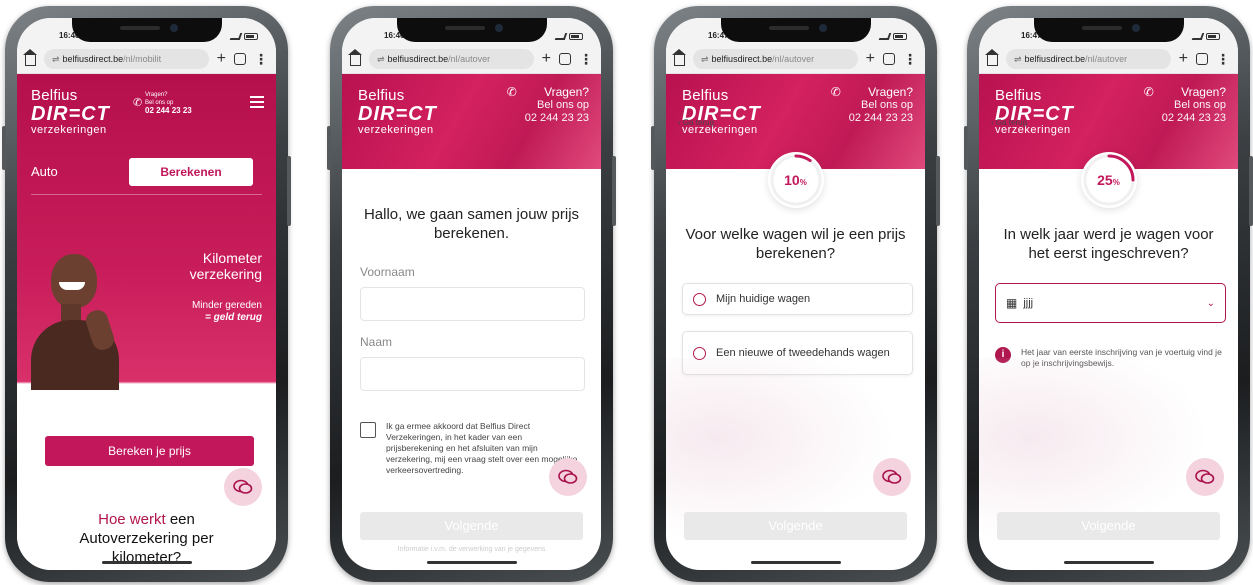  Describe the element at coordinates (257, 102) in the screenshot. I see `hamburger-icon` at that location.